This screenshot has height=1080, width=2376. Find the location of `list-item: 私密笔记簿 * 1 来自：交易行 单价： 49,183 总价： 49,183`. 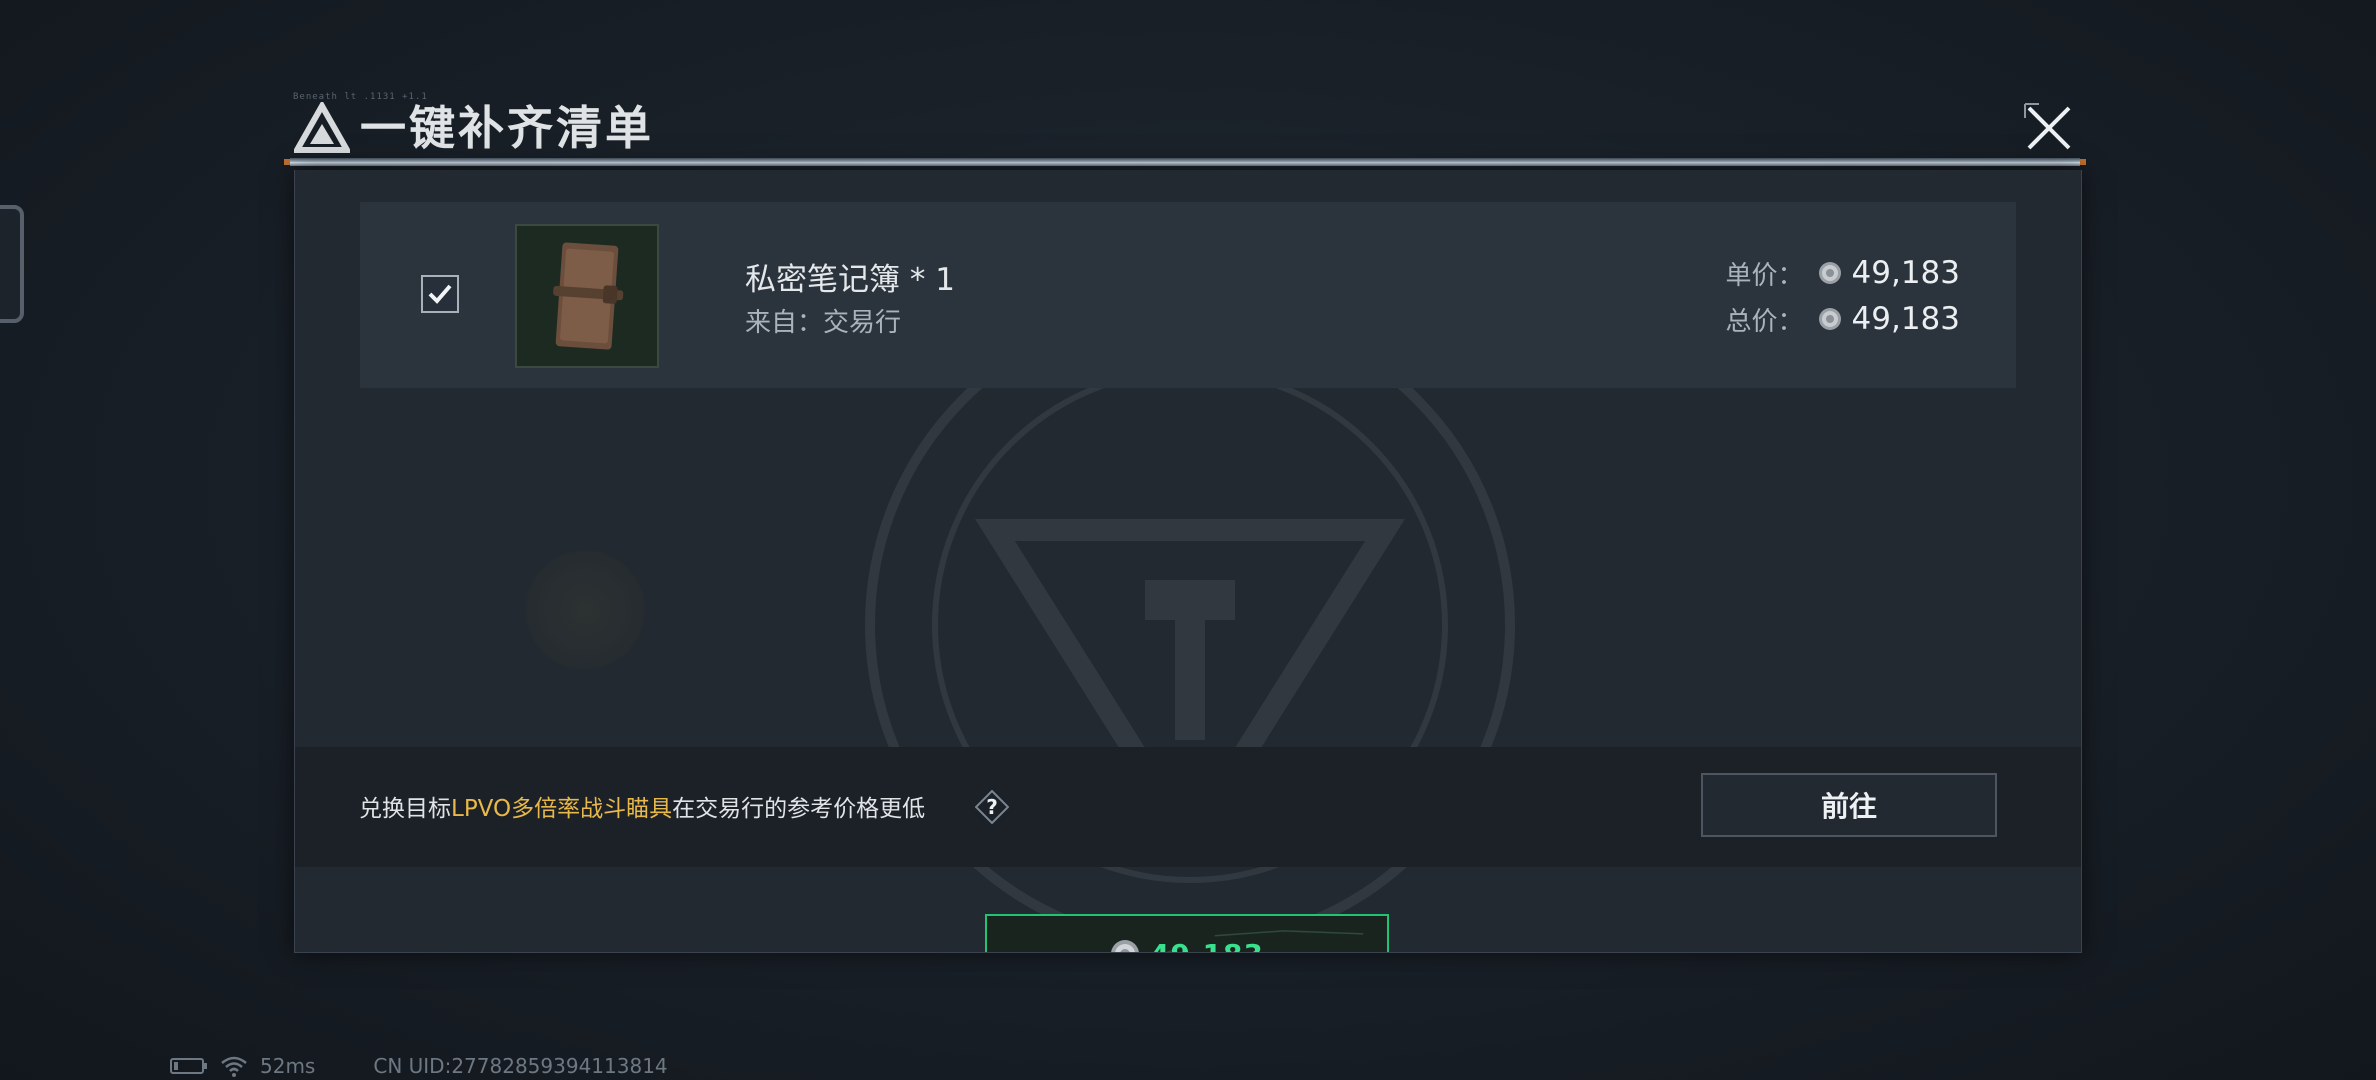

list-item: 私密笔记簿 * 1 来自：交易行 单价： 49,183 总价： 49,183 is located at coordinates (1188, 295).